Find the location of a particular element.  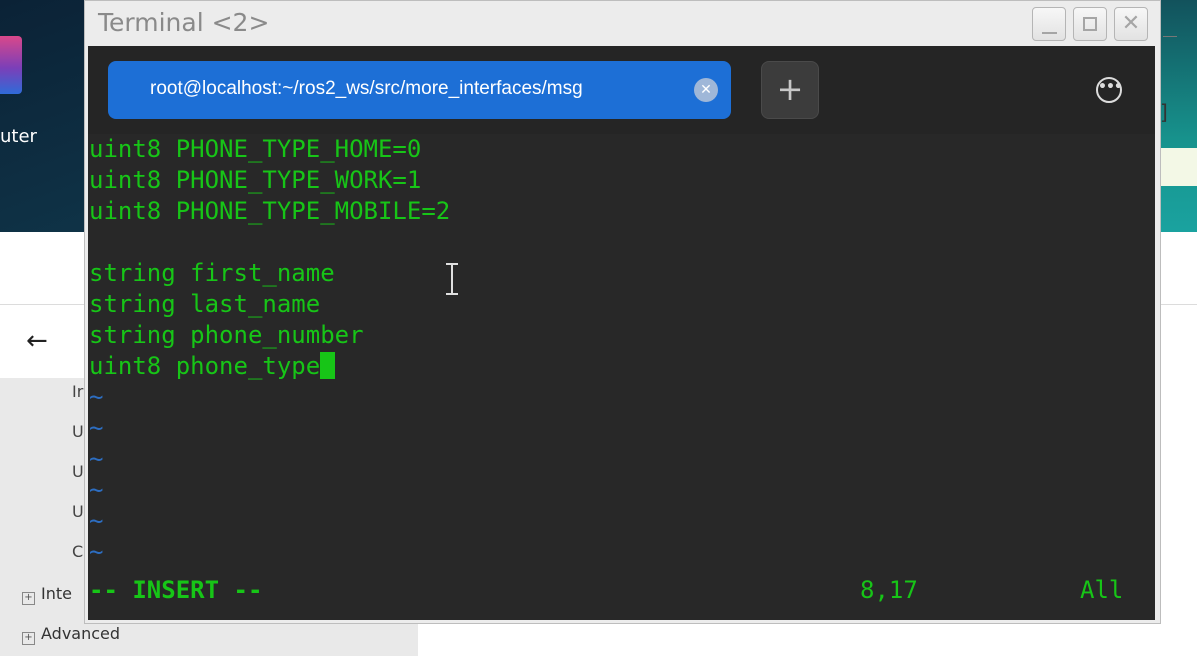

editor-line-8-container: uint8 phone_type is located at coordinates (212, 366).